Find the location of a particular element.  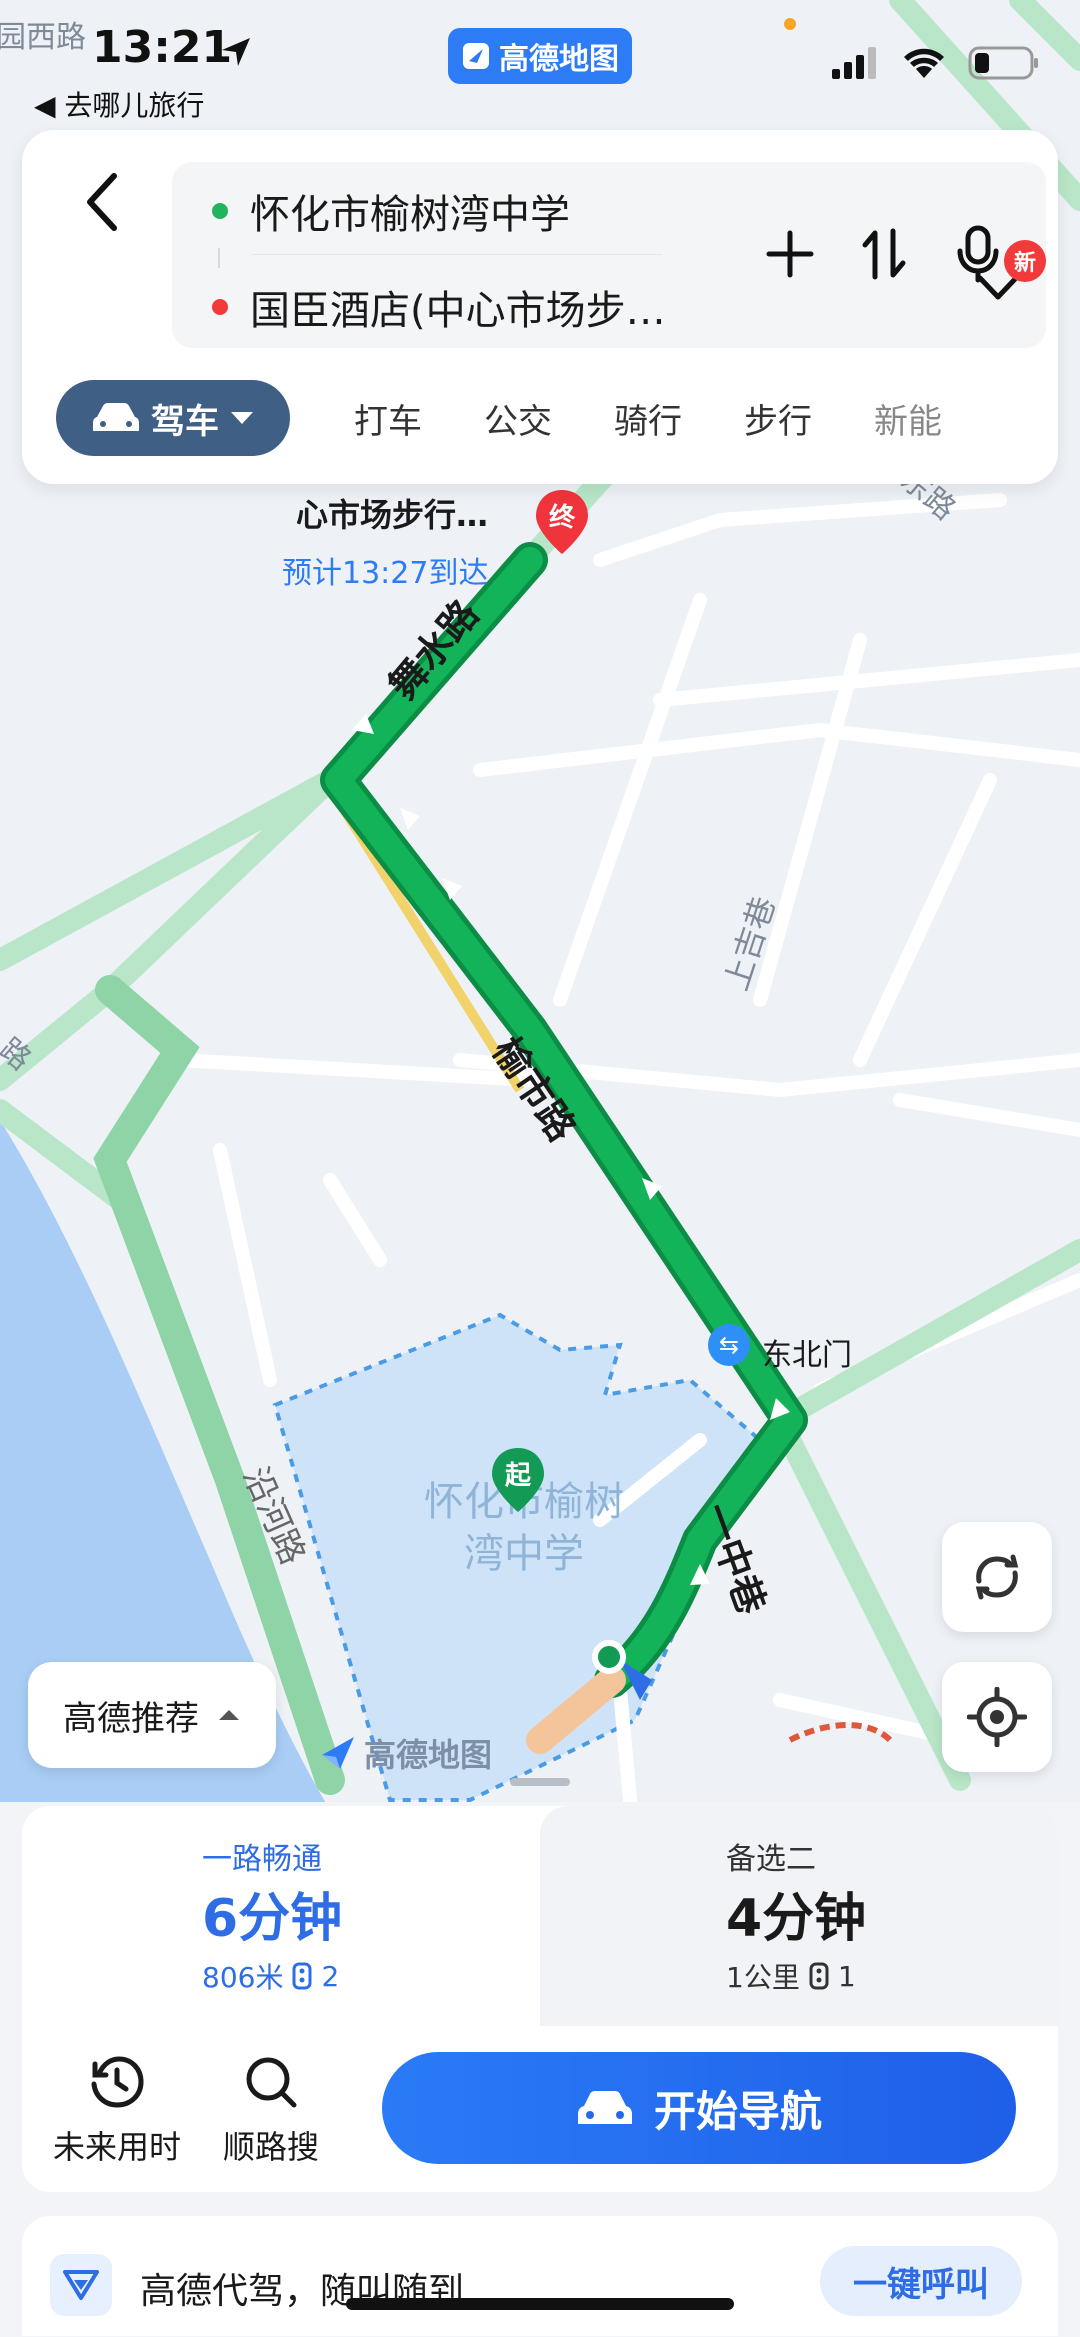

route-option-2: 备选二 4分钟 1公里 1 is located at coordinates (799, 1916).